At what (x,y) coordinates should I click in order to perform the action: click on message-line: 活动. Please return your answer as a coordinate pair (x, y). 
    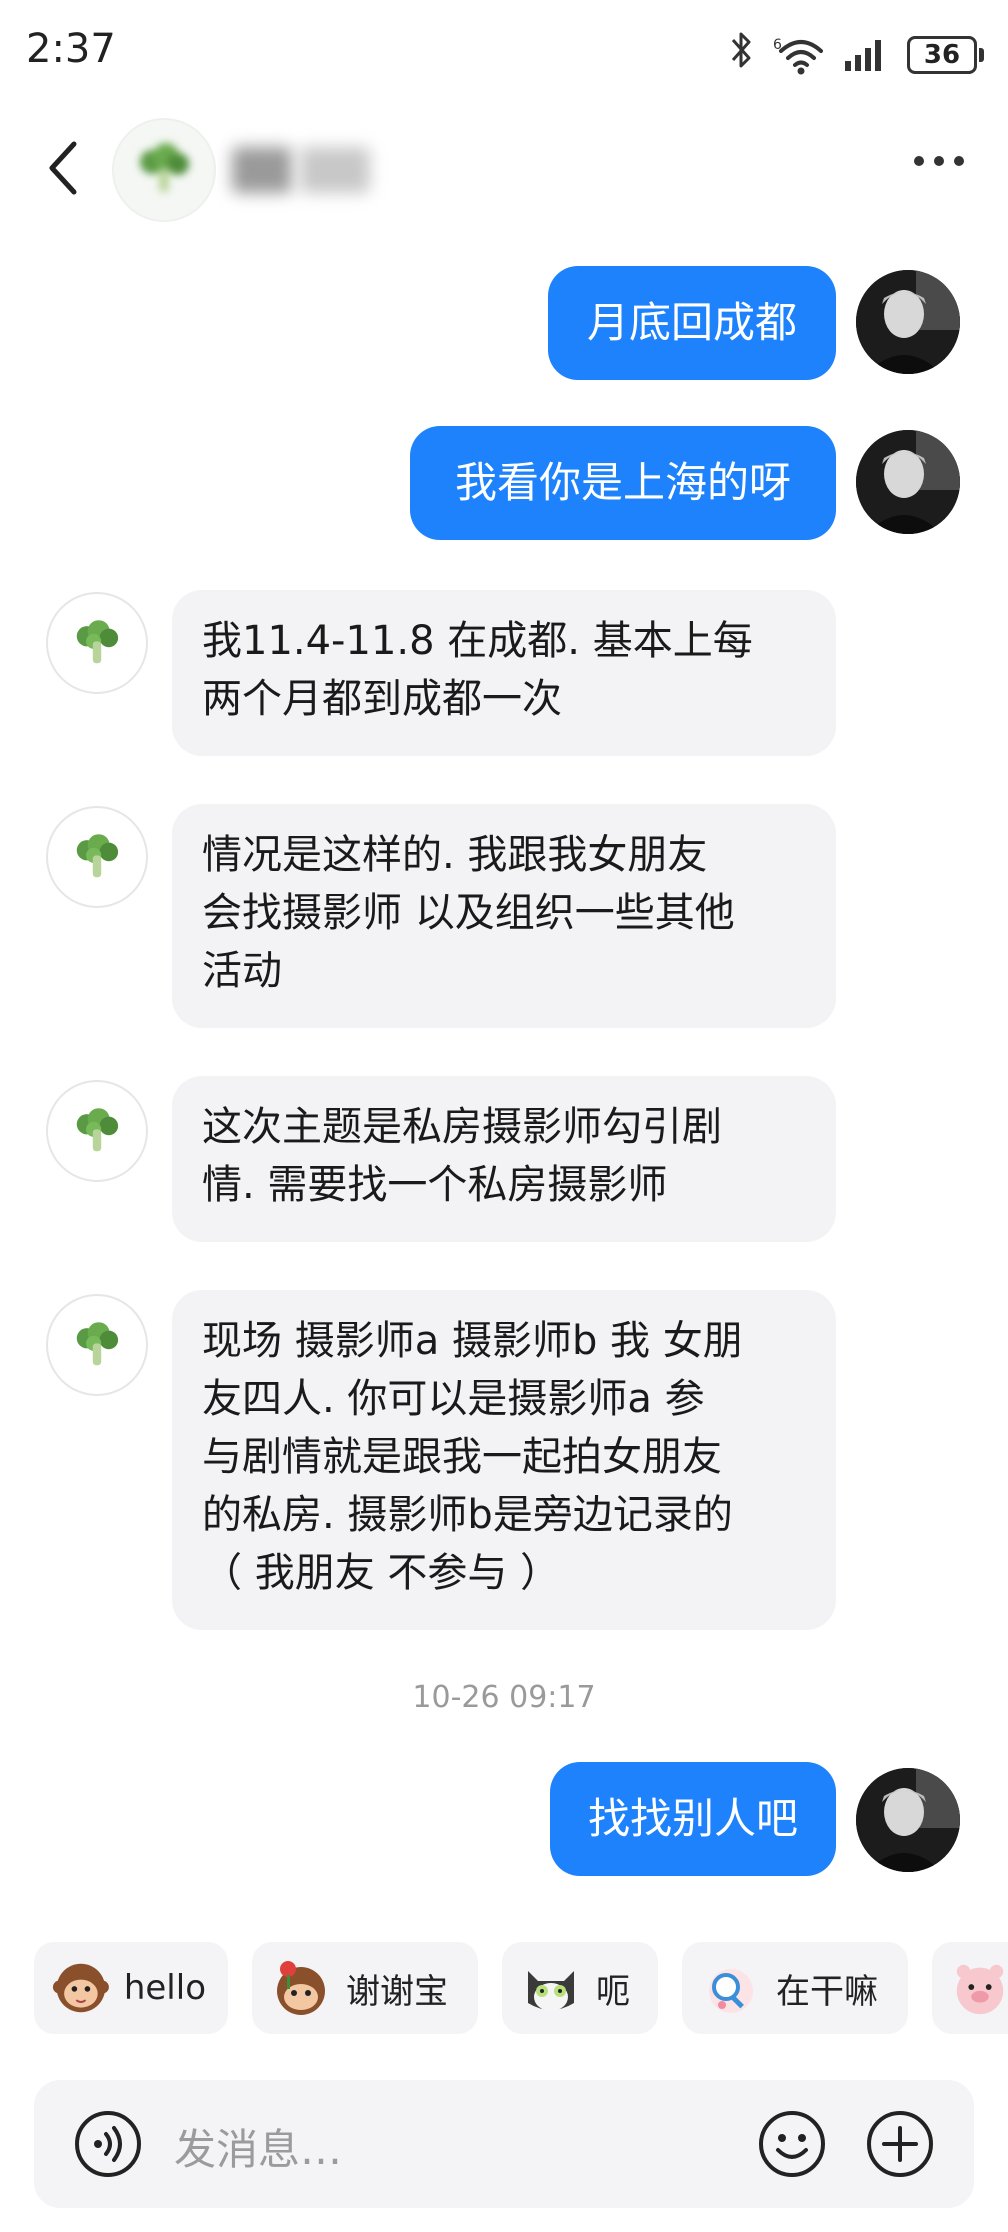
    Looking at the image, I should click on (242, 971).